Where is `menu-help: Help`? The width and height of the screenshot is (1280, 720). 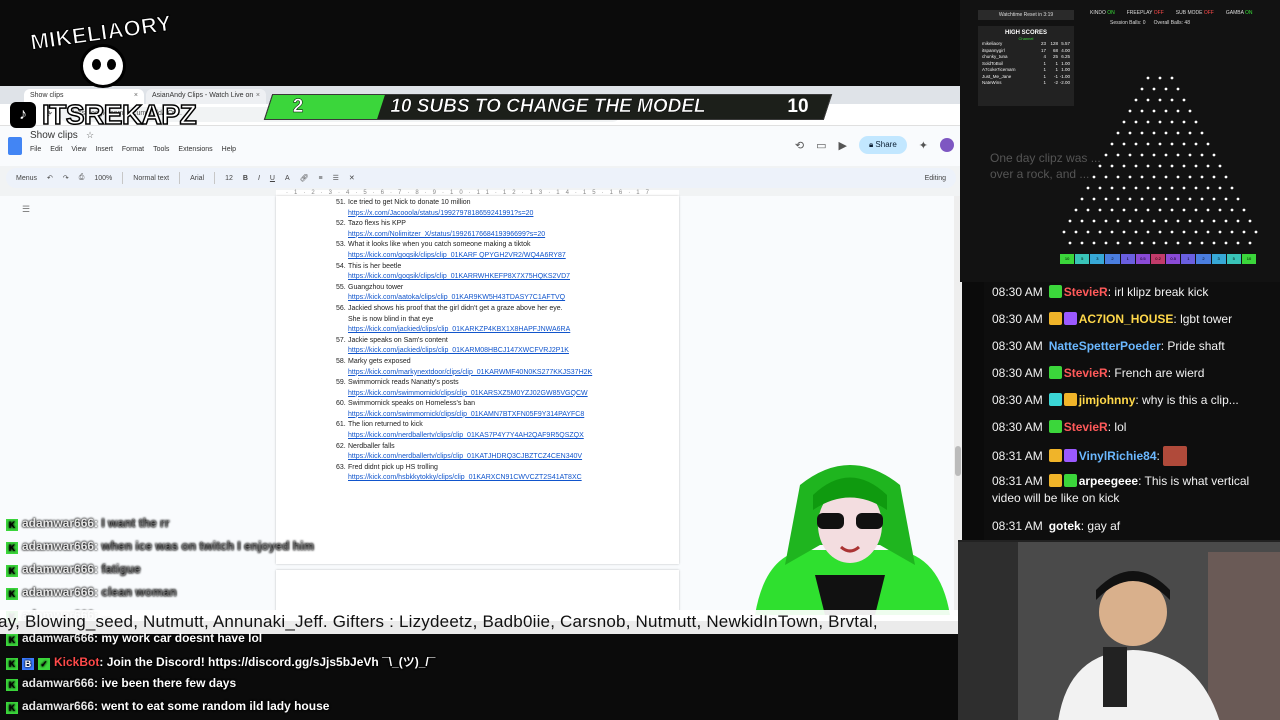 menu-help: Help is located at coordinates (229, 149).